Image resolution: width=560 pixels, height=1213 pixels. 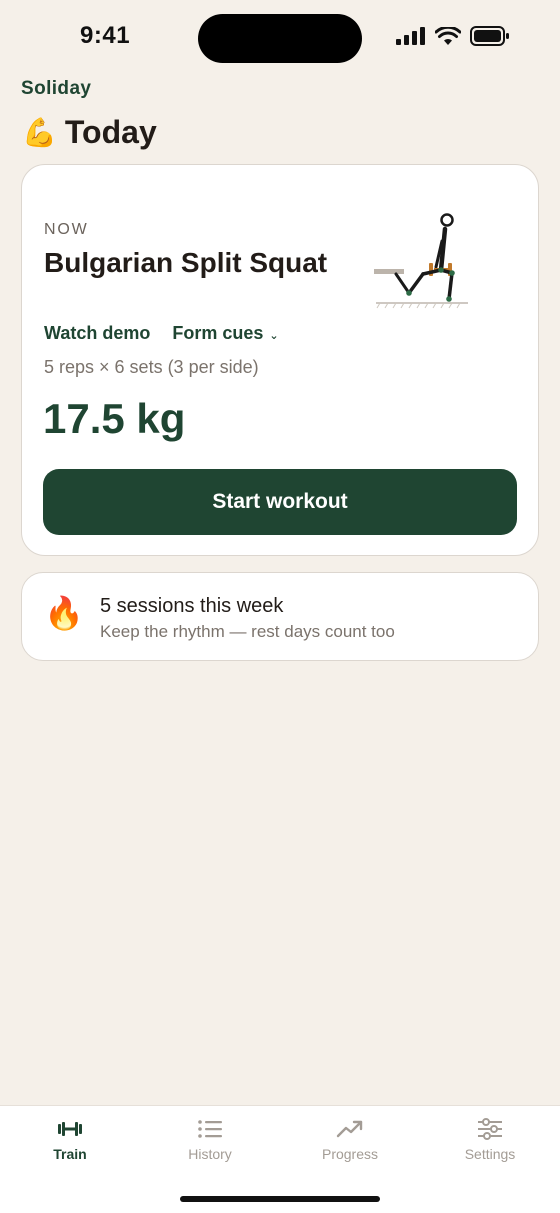 I want to click on watch-demo-link: Watch demo, so click(x=97, y=333).